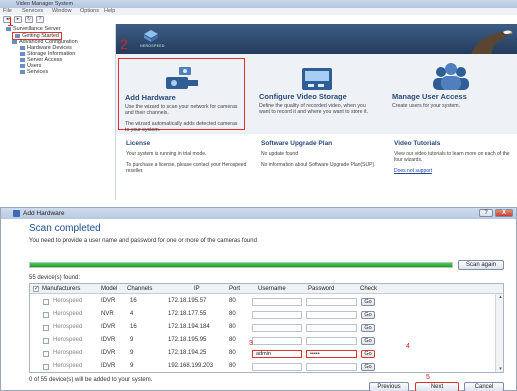  I want to click on table-row: Herospeed IDVR 9 172.18.195.95 80 Go, so click(262, 340).